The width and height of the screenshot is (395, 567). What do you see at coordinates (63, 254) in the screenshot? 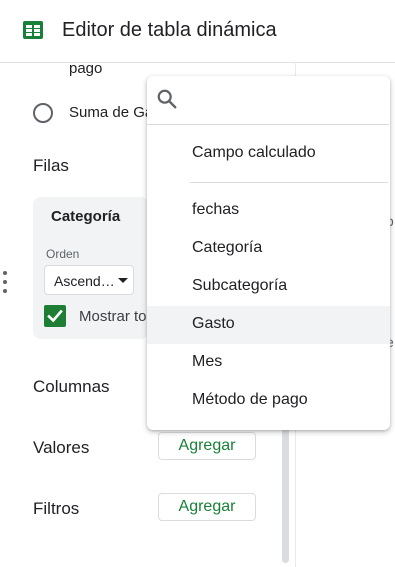
I see `order-label: Orden` at bounding box center [63, 254].